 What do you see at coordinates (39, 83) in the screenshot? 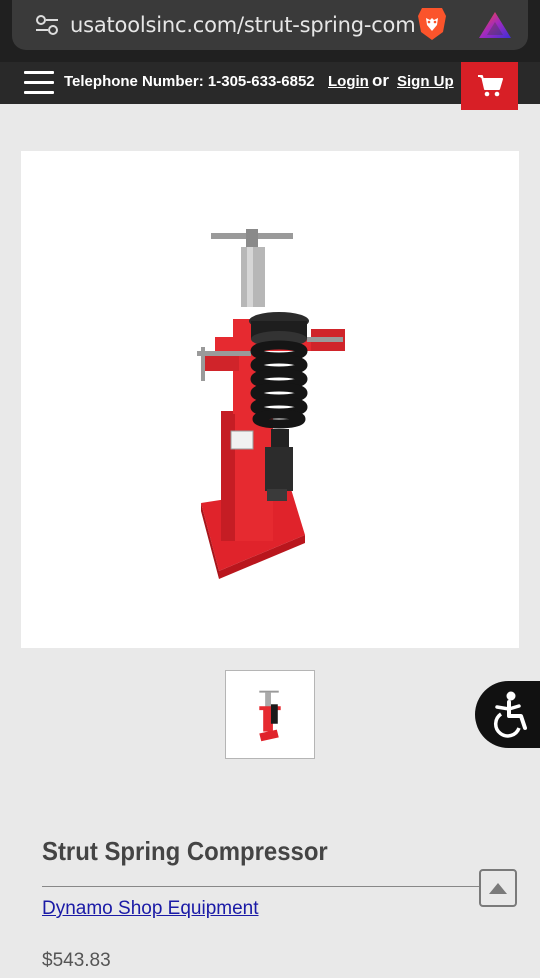
I see `hamburger-menu-icon` at bounding box center [39, 83].